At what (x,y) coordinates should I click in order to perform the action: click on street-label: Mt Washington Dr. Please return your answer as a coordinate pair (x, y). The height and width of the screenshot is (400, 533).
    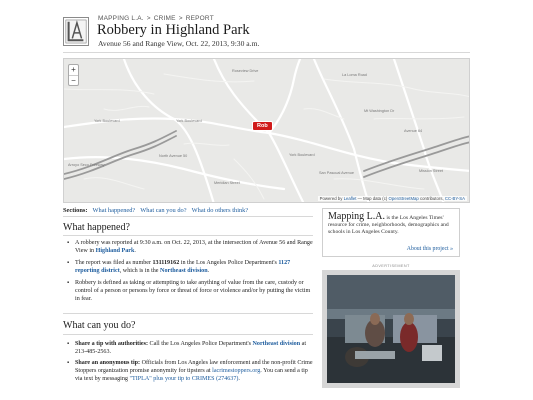
    Looking at the image, I should click on (379, 111).